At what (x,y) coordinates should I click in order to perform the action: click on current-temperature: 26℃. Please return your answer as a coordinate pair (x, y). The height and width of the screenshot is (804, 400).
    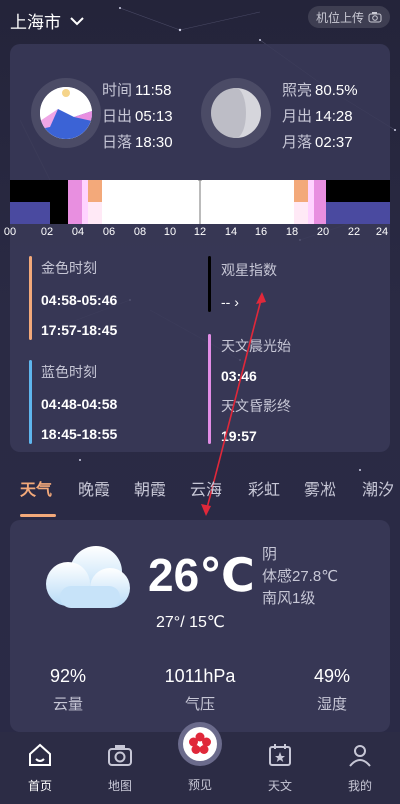
    Looking at the image, I should click on (201, 575).